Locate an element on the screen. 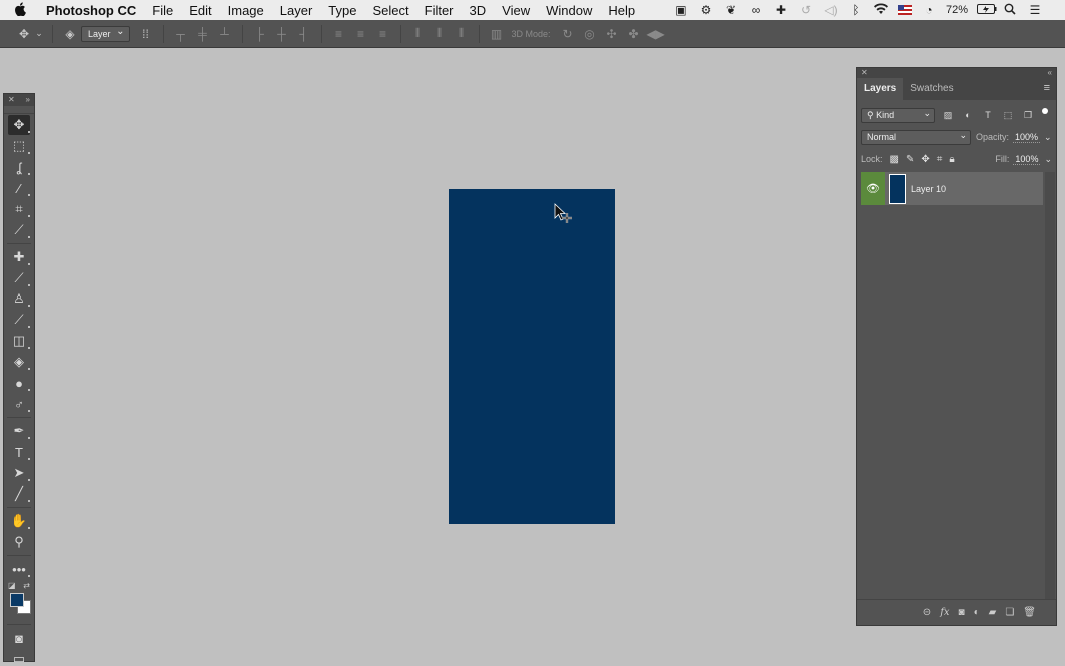  align-top-icon: ┬ is located at coordinates (181, 34).